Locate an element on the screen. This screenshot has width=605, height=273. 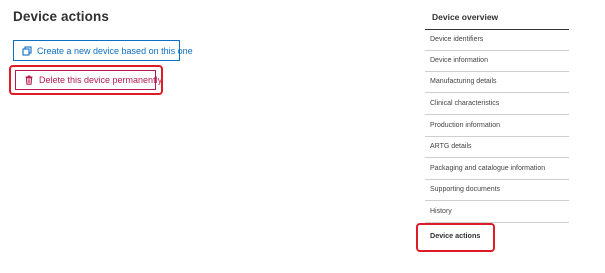
create-new-device-label: Create a new device based on this one is located at coordinates (115, 50).